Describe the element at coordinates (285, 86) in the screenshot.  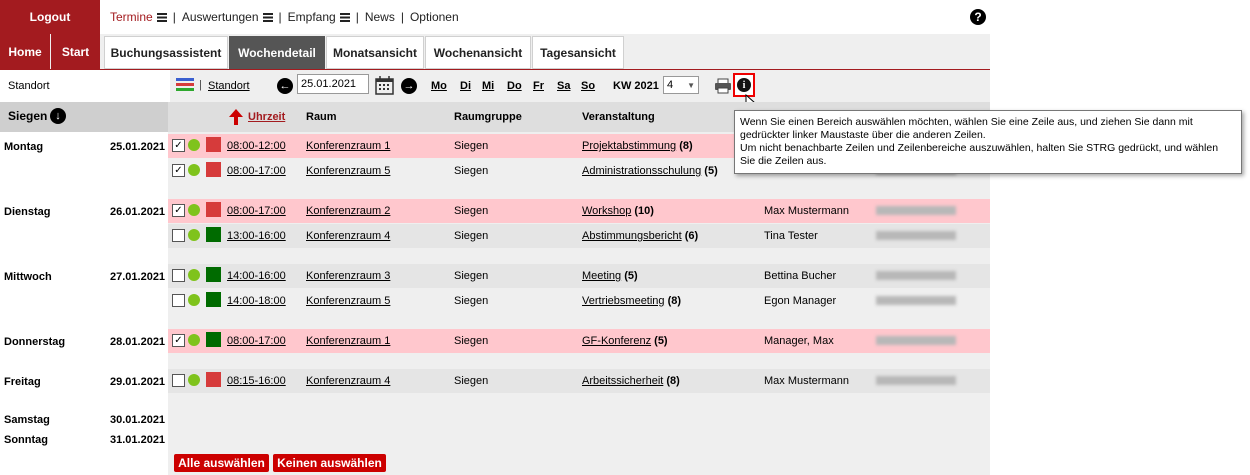
I see `prev-week-icon: ←` at that location.